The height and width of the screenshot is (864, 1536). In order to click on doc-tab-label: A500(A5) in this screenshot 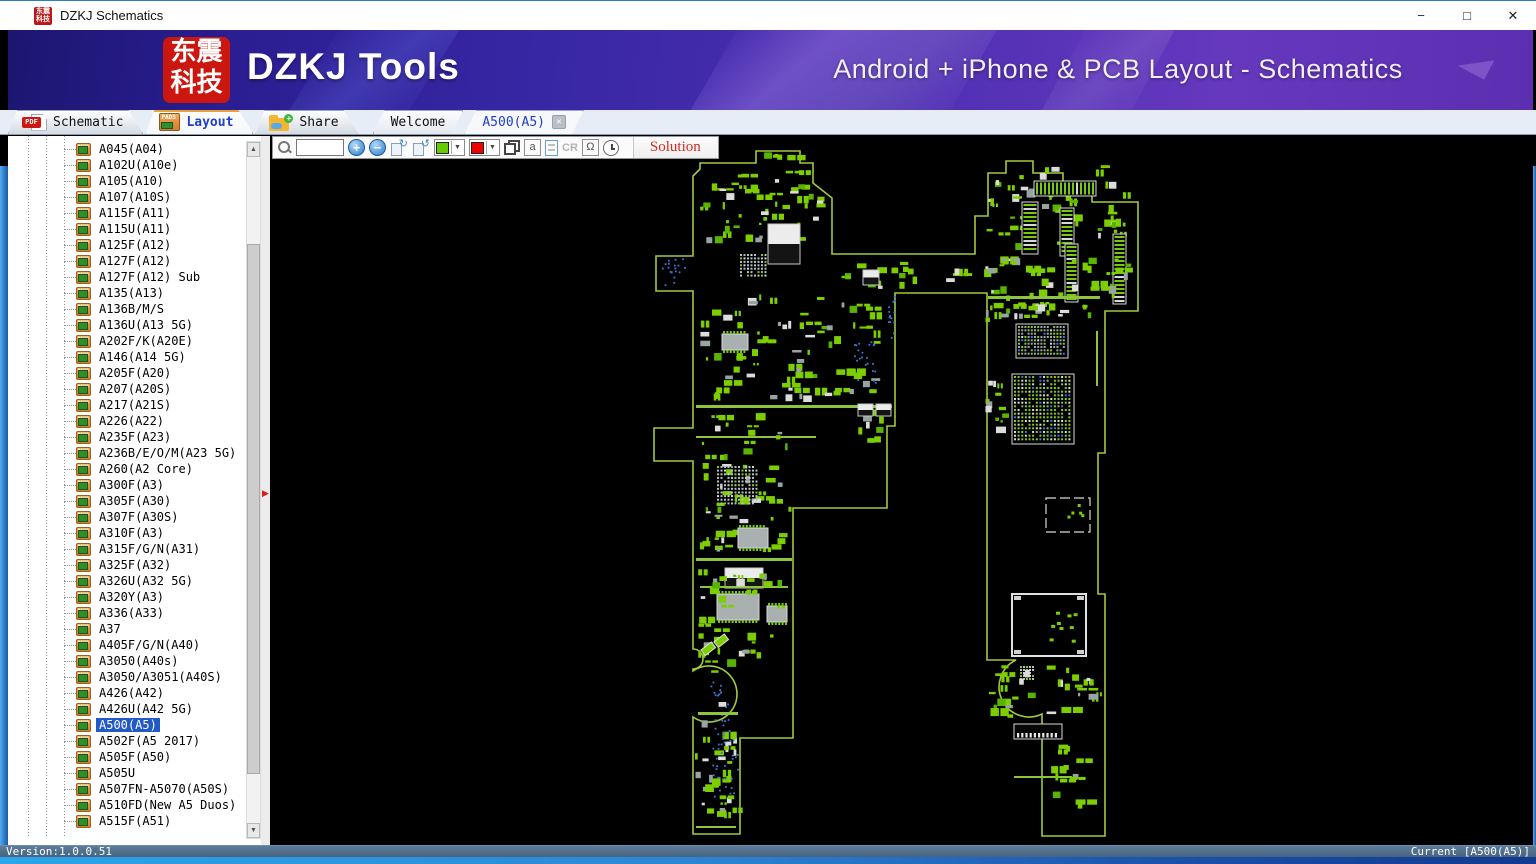, I will do `click(513, 122)`.